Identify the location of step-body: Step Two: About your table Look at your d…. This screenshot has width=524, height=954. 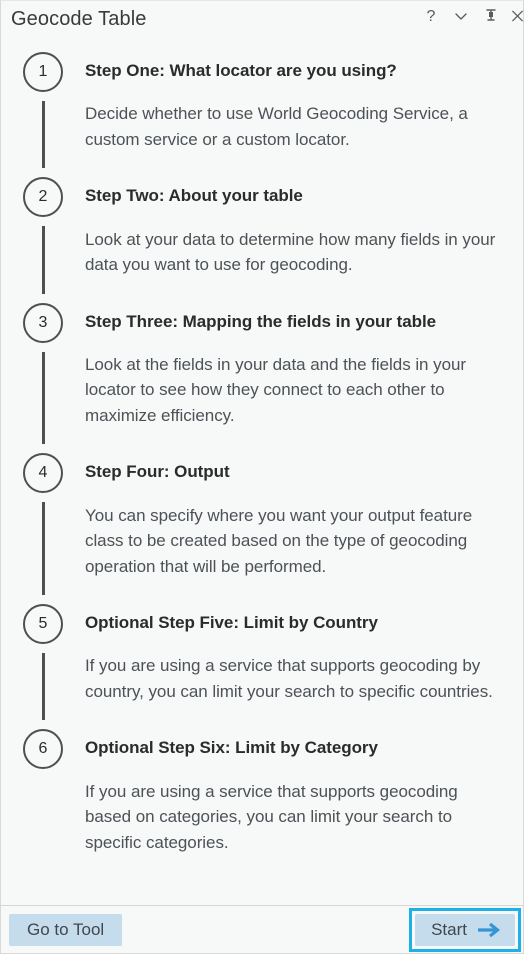
(297, 236).